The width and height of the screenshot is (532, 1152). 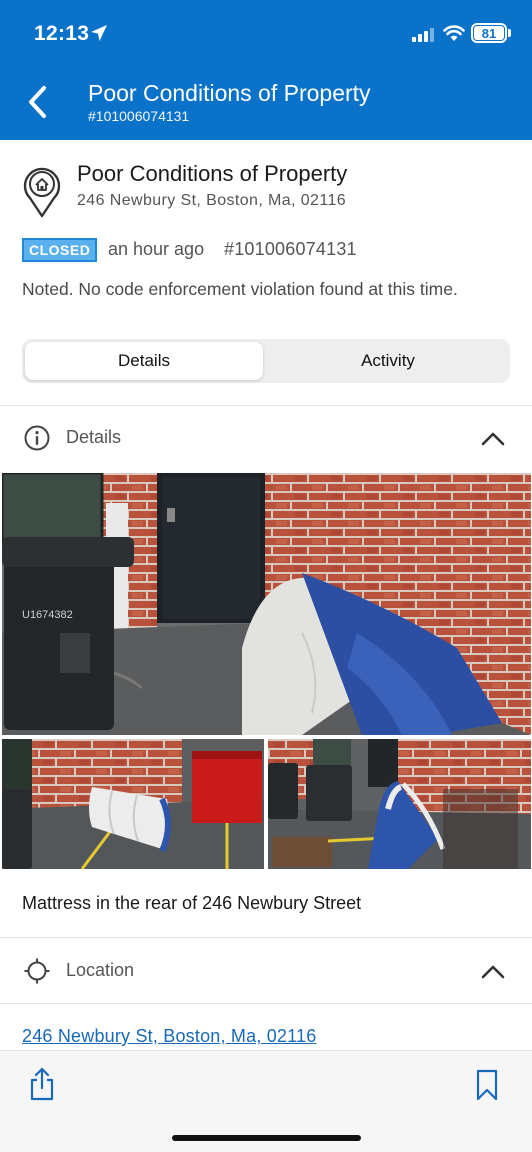 I want to click on mattress-bins-photo, so click(x=133, y=804).